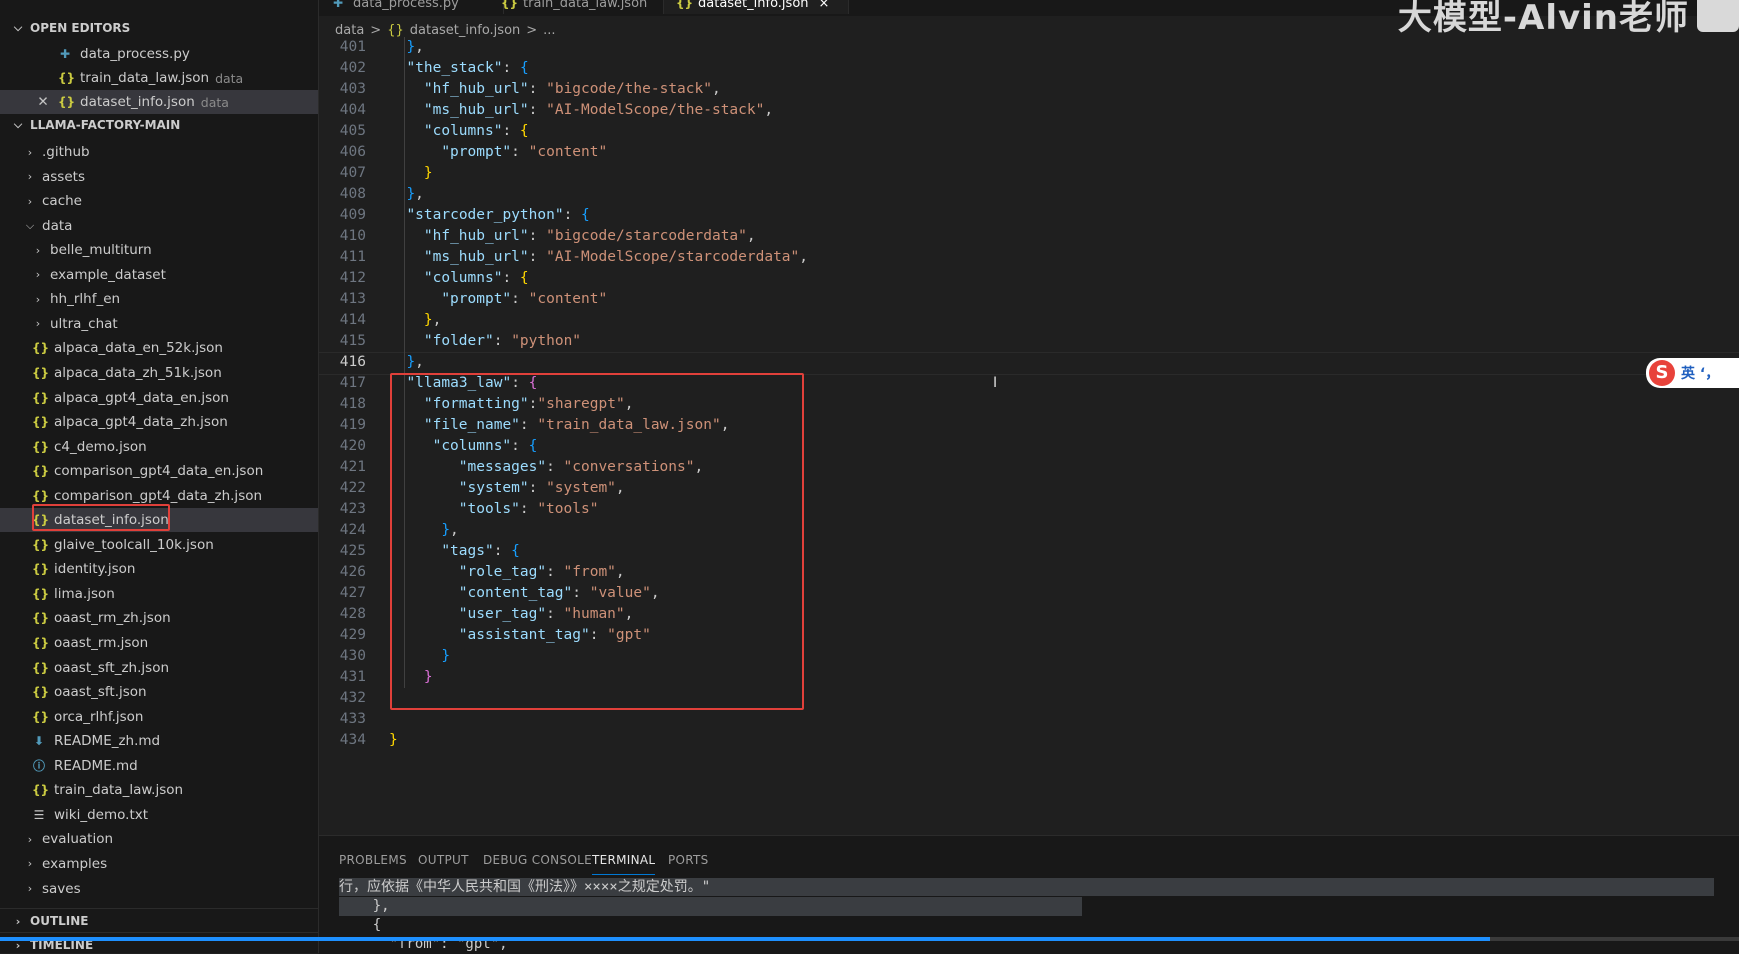  Describe the element at coordinates (159, 102) in the screenshot. I see `open-editor-item: ✕ {} dataset_info.json data` at that location.